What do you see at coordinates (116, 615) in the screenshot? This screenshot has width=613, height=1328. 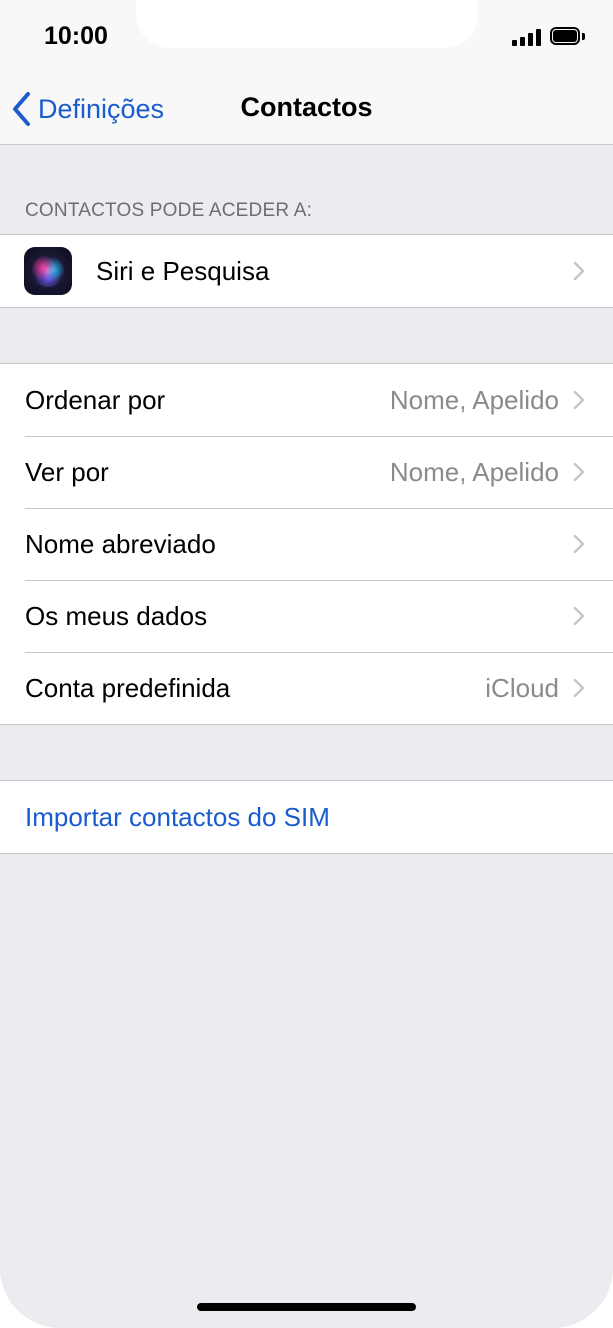 I see `my-info-label: Os meus dados` at bounding box center [116, 615].